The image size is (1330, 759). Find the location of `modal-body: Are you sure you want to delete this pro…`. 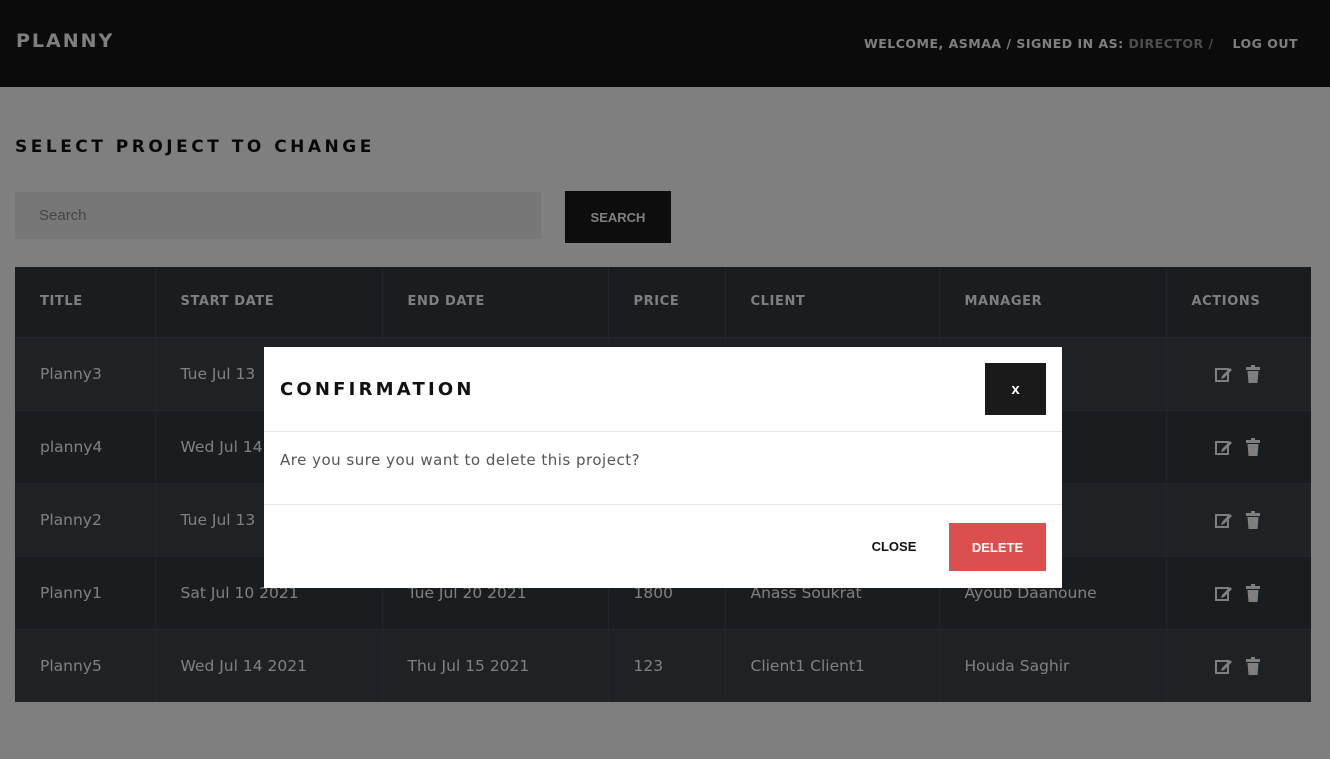

modal-body: Are you sure you want to delete this pro… is located at coordinates (663, 468).